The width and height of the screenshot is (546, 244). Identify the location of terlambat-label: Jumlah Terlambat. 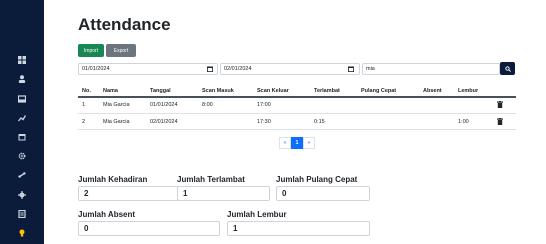
(211, 179).